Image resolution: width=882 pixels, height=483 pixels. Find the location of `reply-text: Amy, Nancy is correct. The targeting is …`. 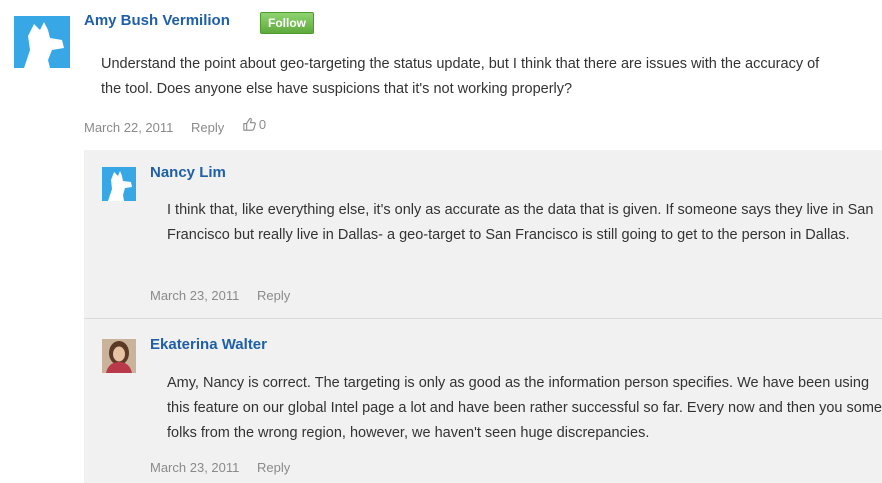

reply-text: Amy, Nancy is correct. The targeting is … is located at coordinates (524, 408).